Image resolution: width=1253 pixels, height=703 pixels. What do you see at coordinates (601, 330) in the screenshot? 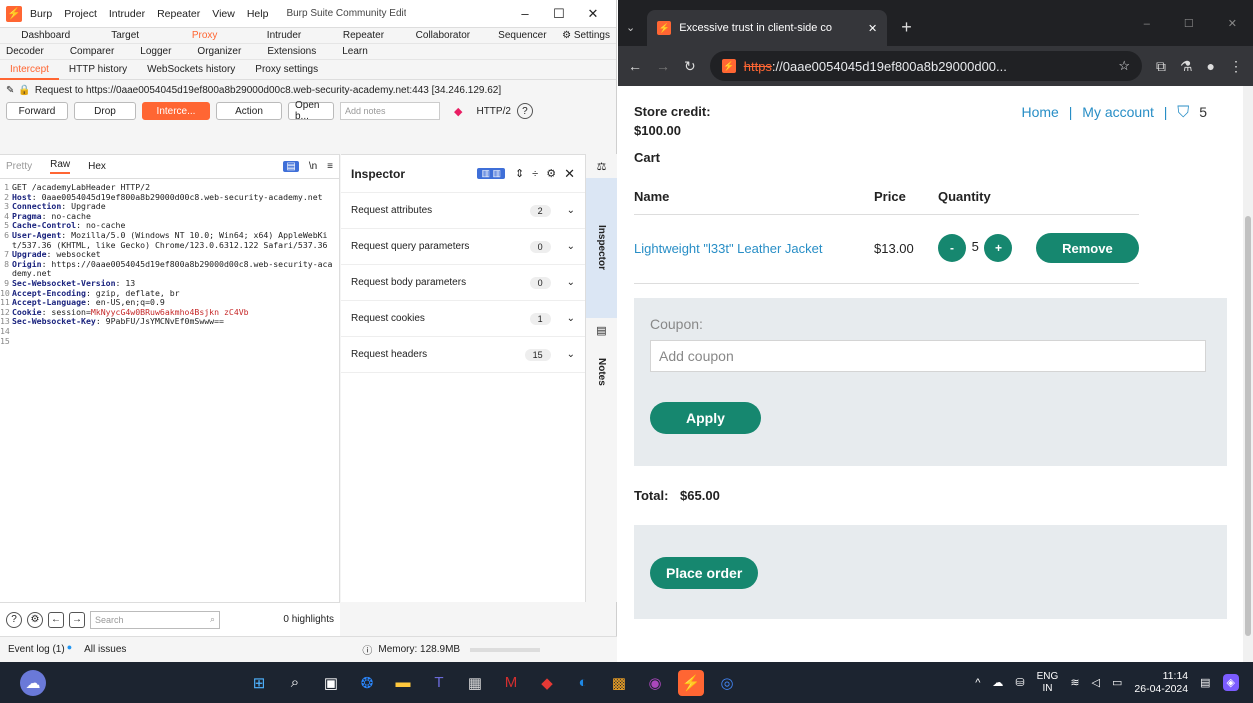
I see `notes-icon: ▤` at bounding box center [601, 330].